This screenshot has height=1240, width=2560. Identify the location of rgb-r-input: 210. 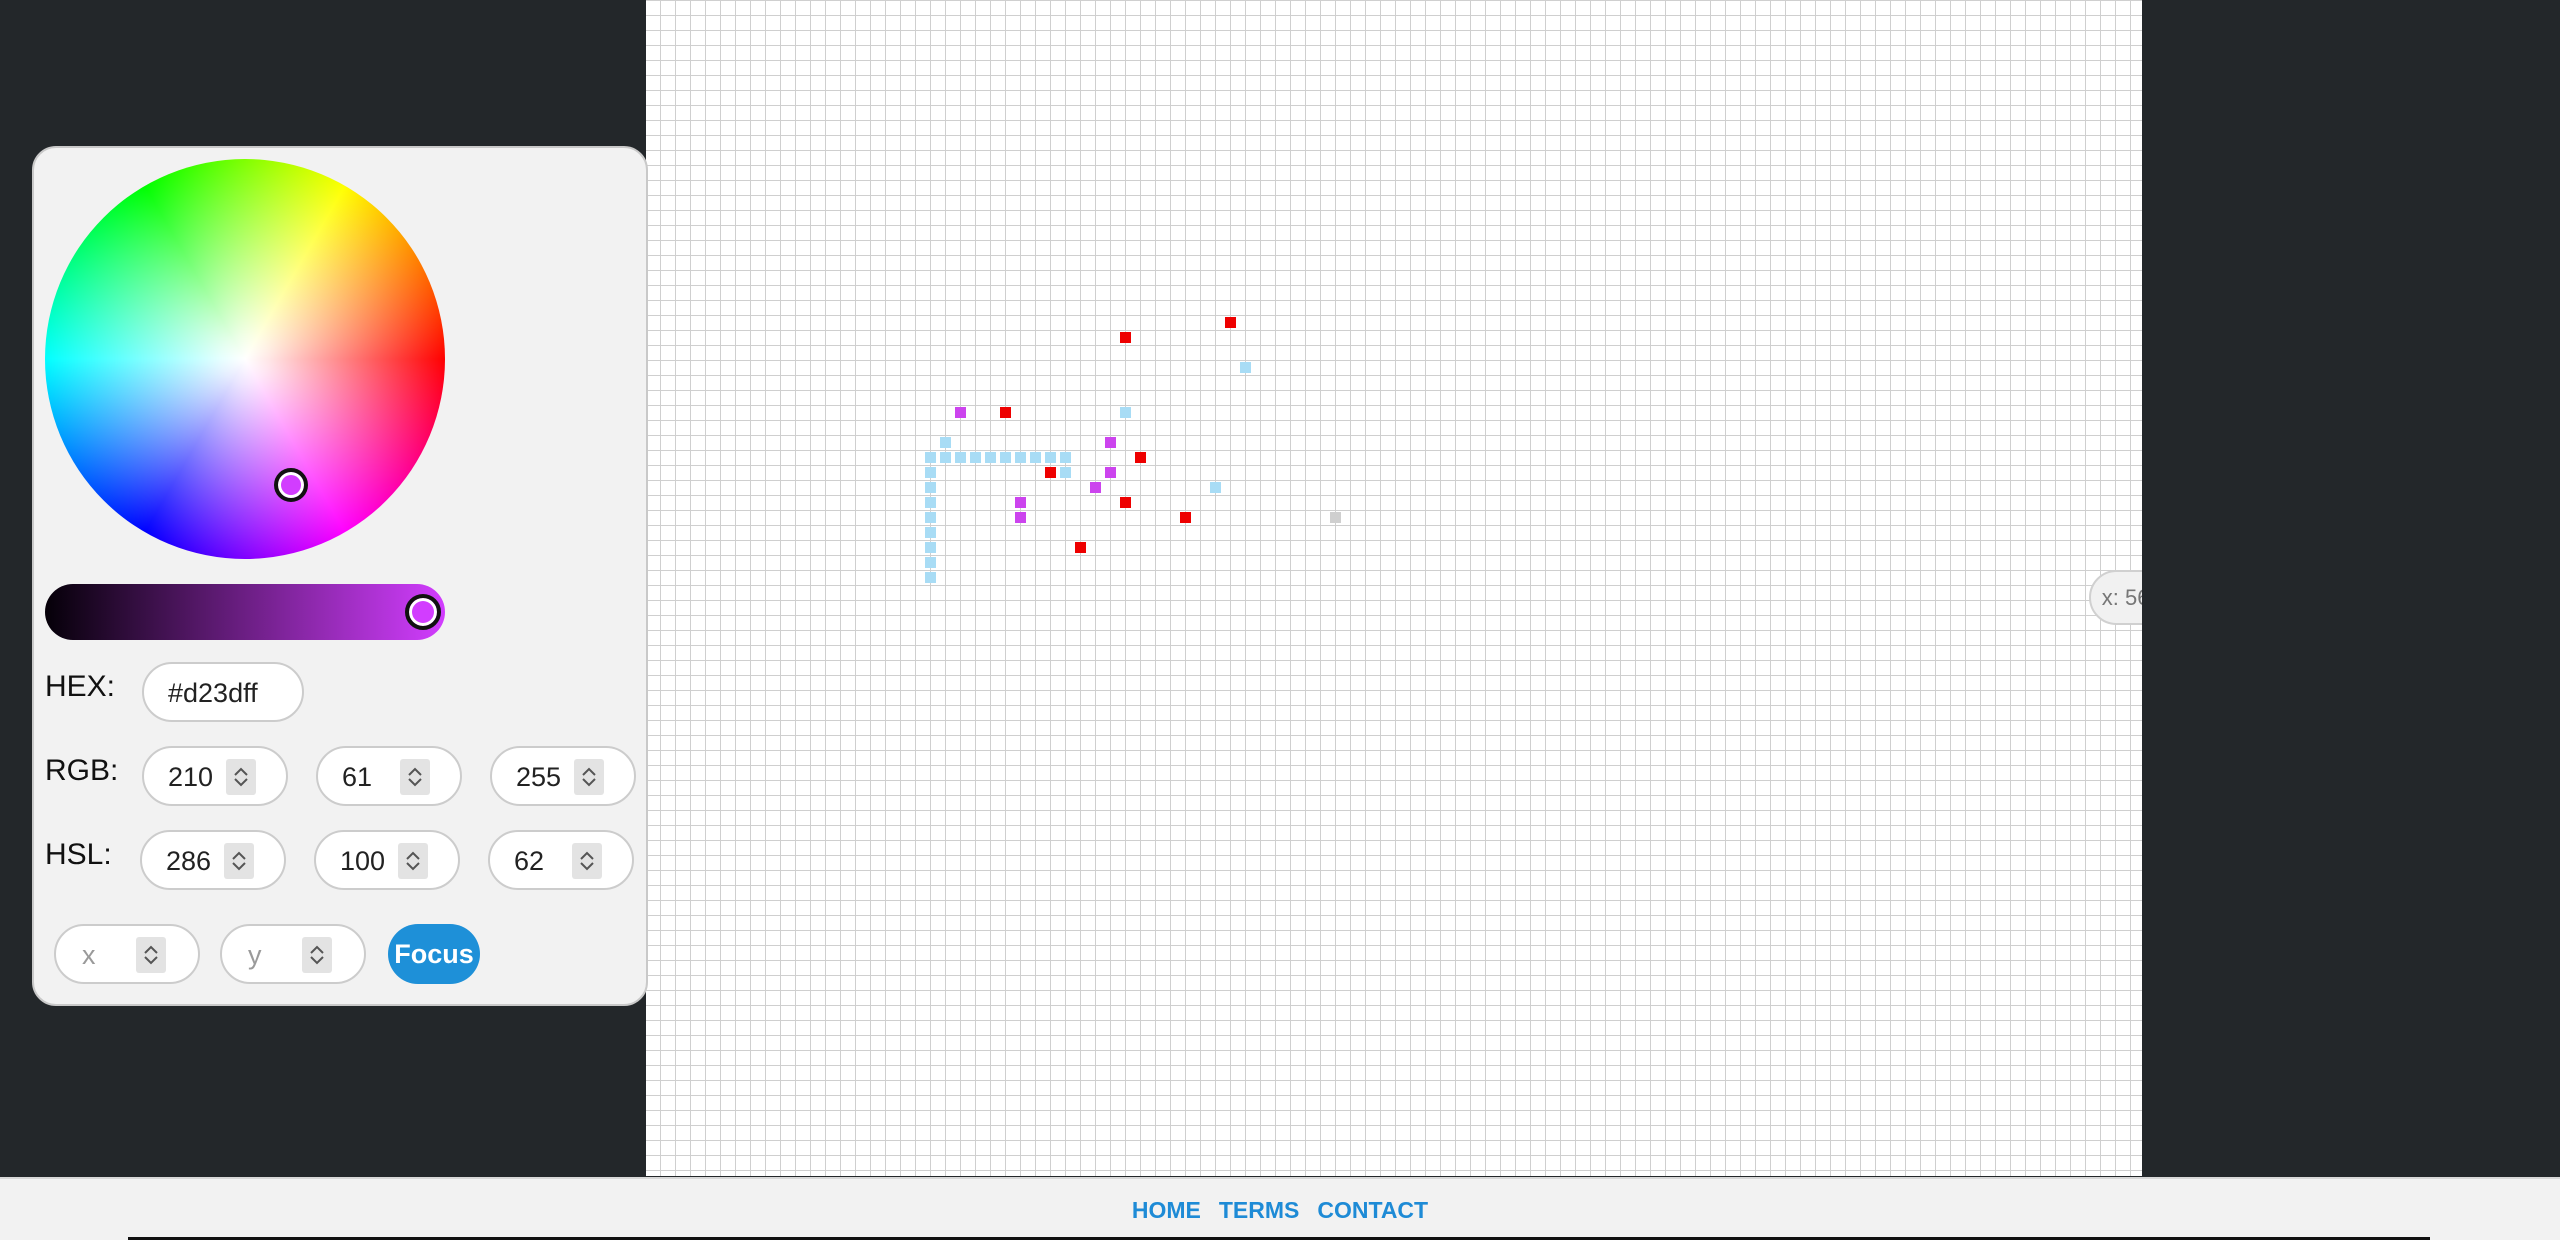
(215, 776).